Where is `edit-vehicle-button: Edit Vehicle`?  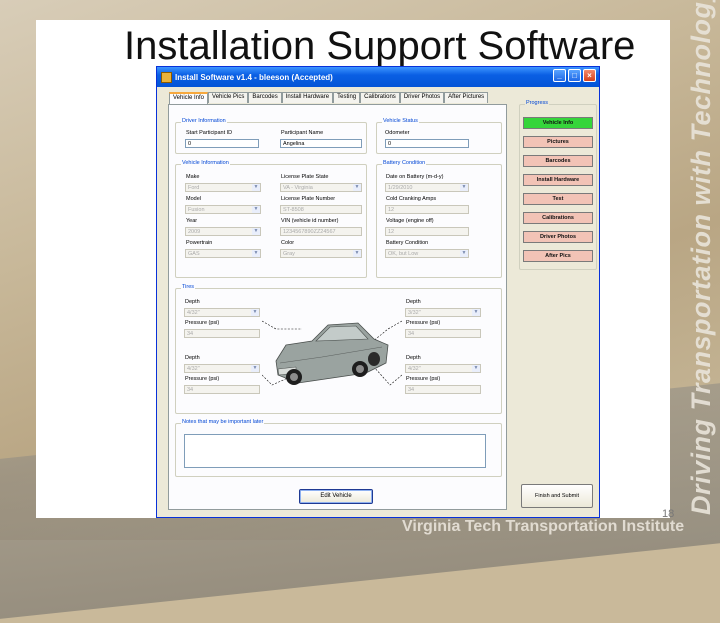 edit-vehicle-button: Edit Vehicle is located at coordinates (336, 496).